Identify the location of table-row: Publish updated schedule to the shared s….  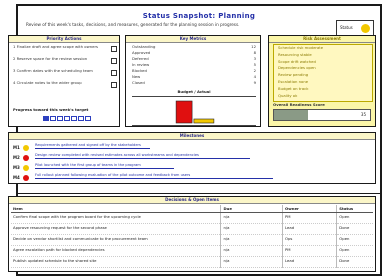
(192, 262).